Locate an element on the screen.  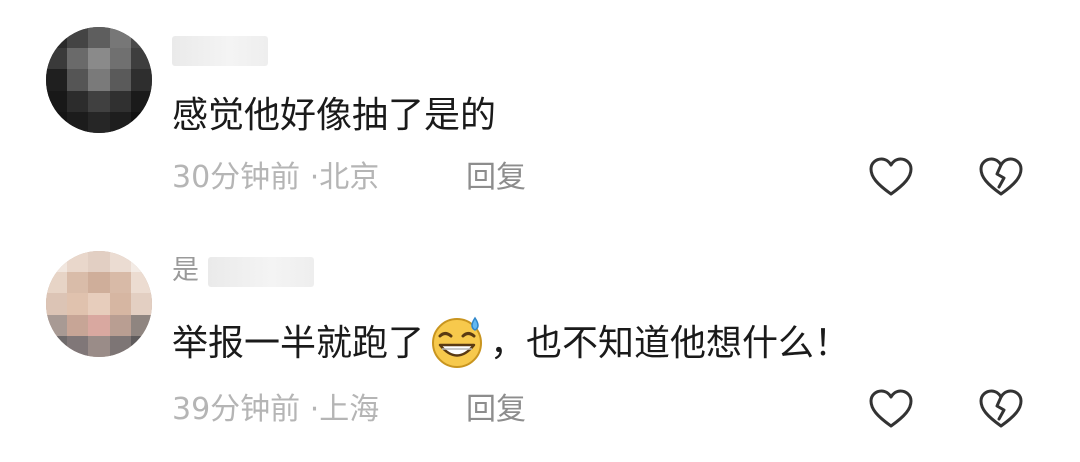
grinning-sweat-emoji is located at coordinates (457, 341).